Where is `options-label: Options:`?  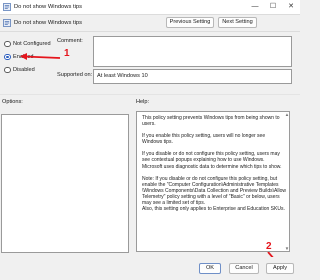
options-label: Options: is located at coordinates (12, 102).